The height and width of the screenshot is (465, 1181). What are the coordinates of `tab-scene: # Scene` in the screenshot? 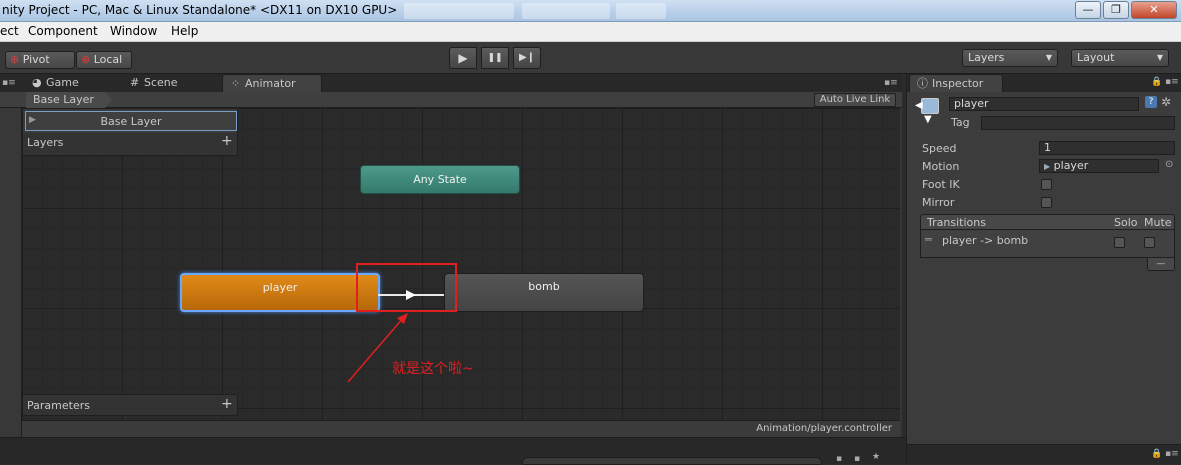 It's located at (171, 83).